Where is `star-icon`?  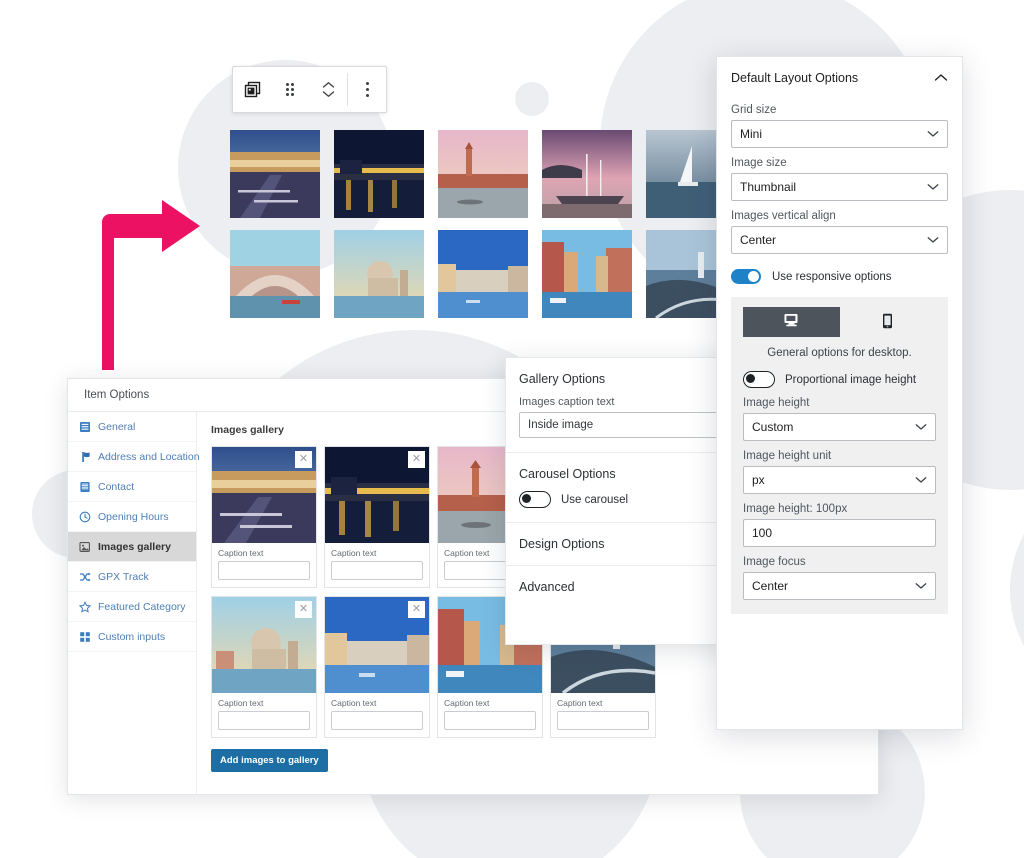
star-icon is located at coordinates (84, 606).